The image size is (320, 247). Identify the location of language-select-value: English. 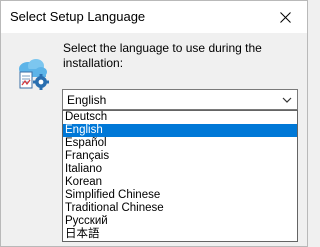
(87, 100).